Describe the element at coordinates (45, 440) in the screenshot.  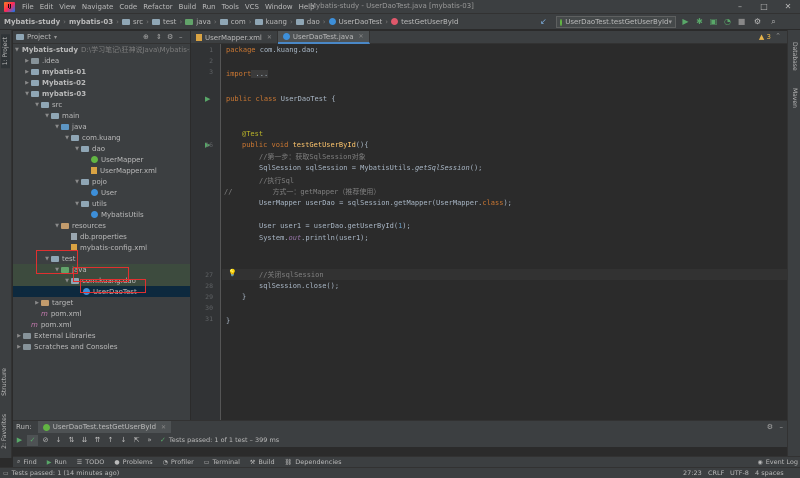
I see `show-ignored-icon: ⊘` at that location.